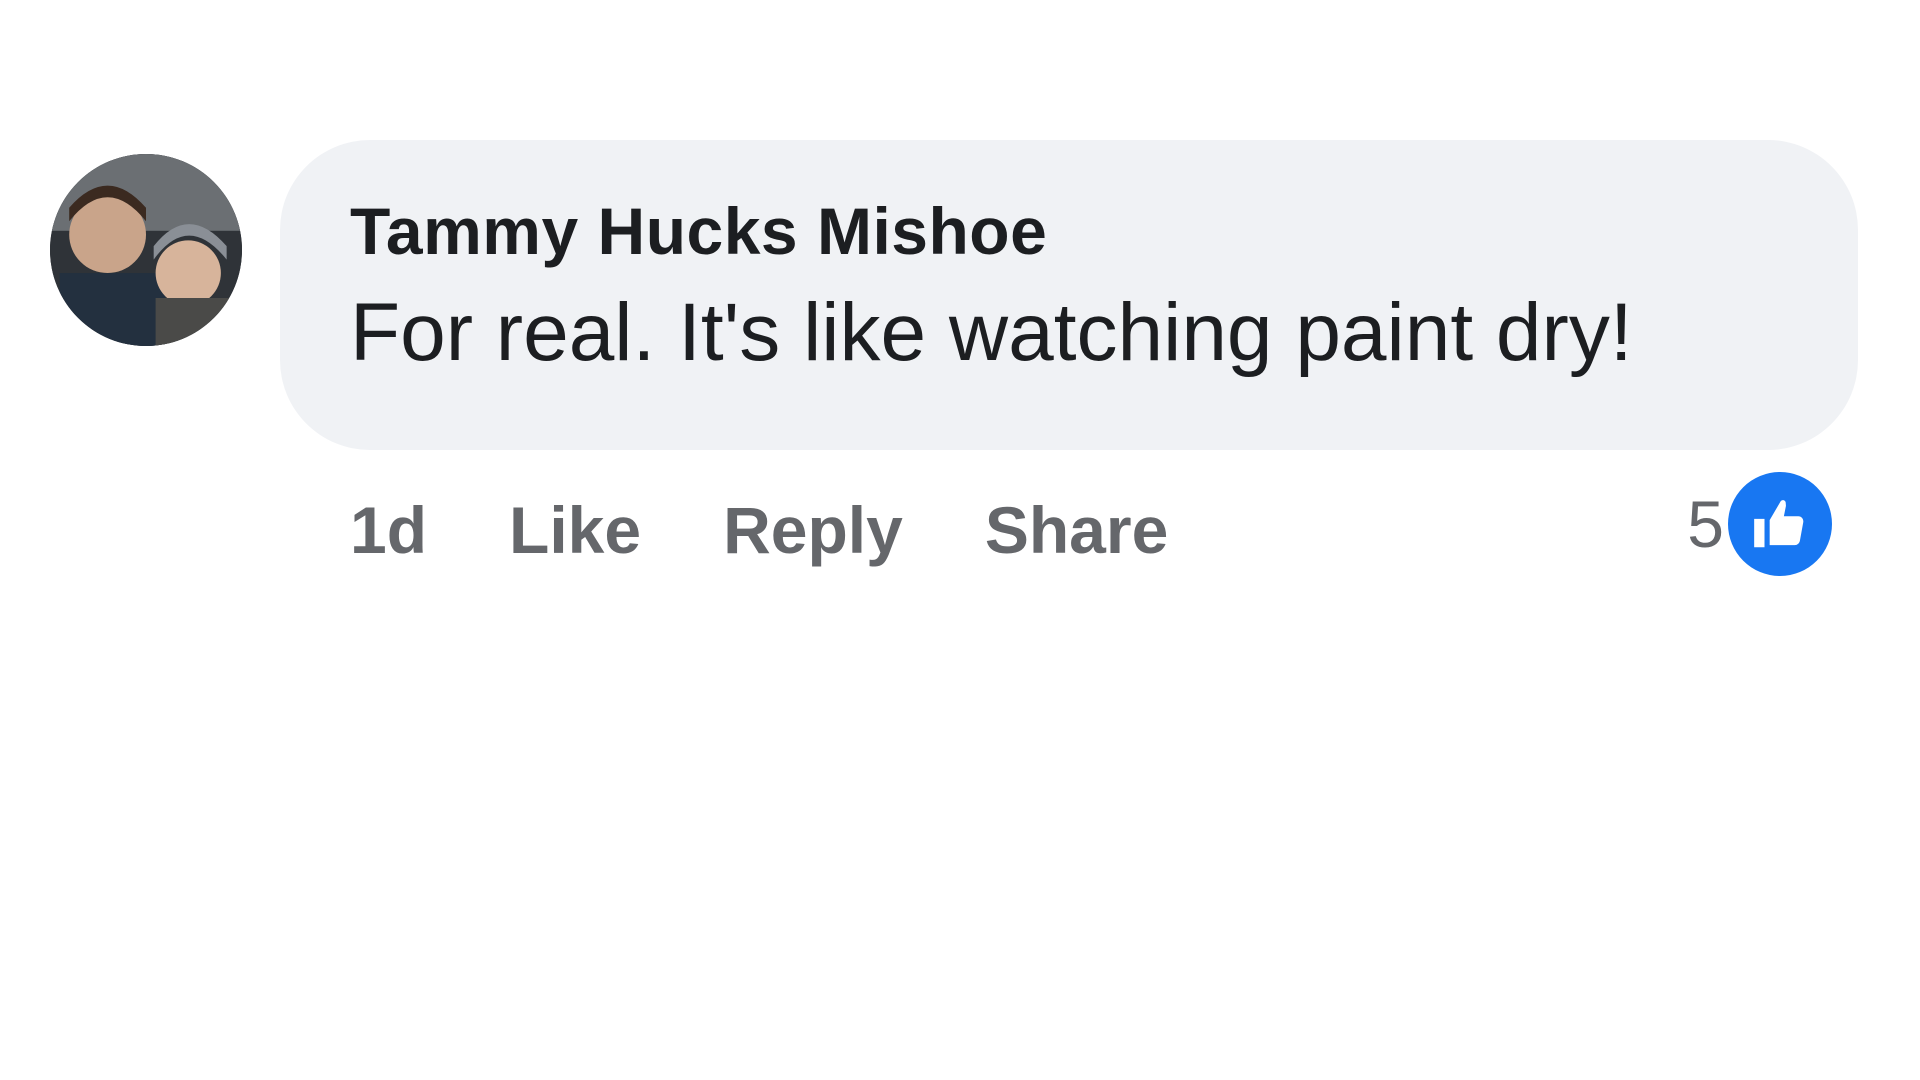 The image size is (1920, 1080). Describe the element at coordinates (991, 332) in the screenshot. I see `comment-text: For real. It's like watching paint dry!` at that location.